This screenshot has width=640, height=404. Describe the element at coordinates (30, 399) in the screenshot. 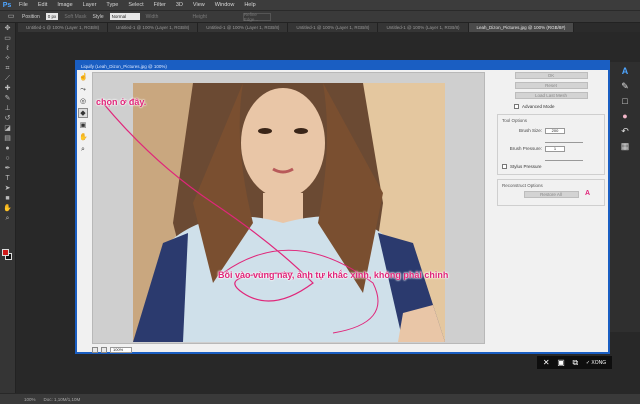

I see `status-zoom: 100%` at that location.